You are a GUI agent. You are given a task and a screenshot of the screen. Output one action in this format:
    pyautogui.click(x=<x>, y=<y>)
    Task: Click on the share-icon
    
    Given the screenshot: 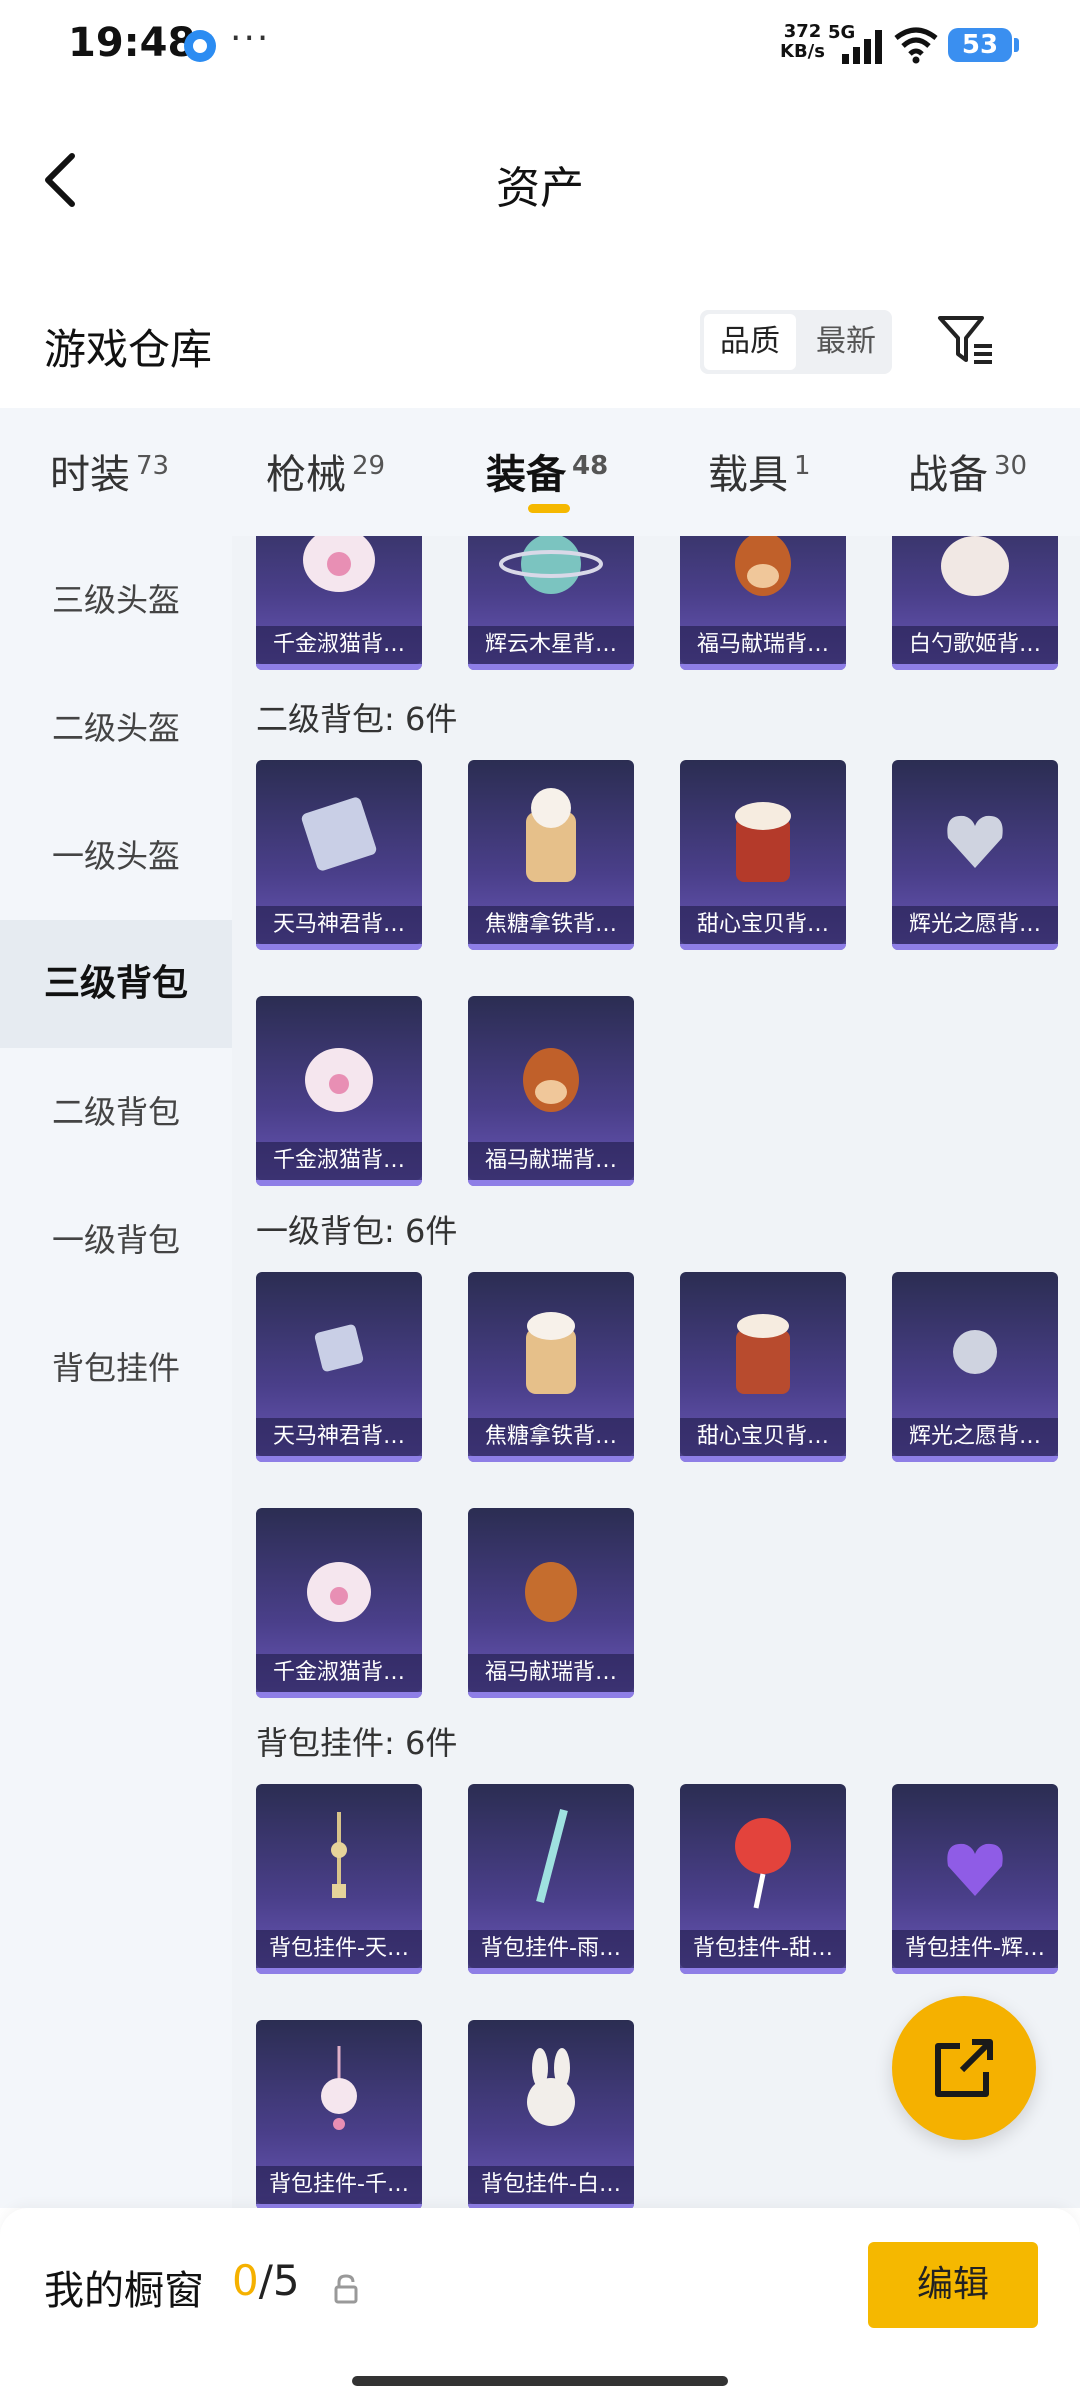 What is the action you would take?
    pyautogui.click(x=964, y=2068)
    